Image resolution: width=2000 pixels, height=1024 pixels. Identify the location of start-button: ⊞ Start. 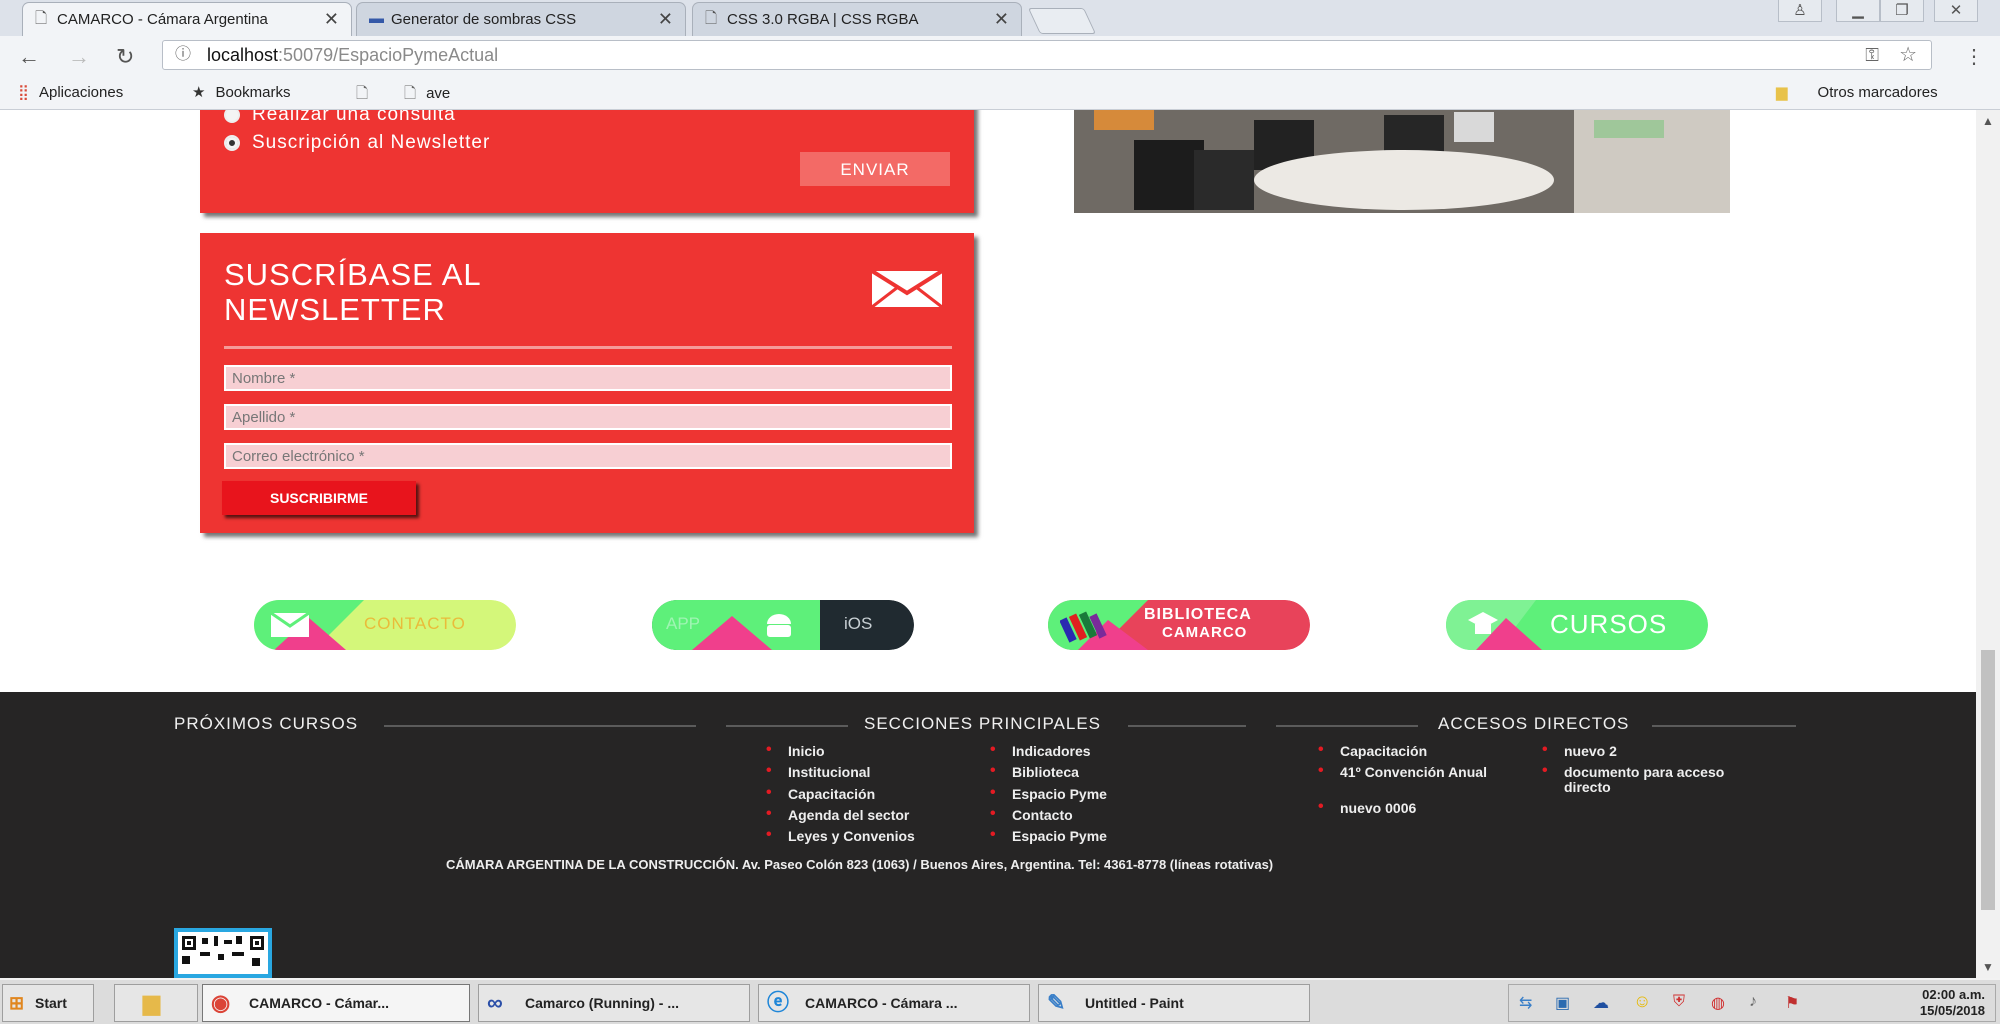
(48, 1003).